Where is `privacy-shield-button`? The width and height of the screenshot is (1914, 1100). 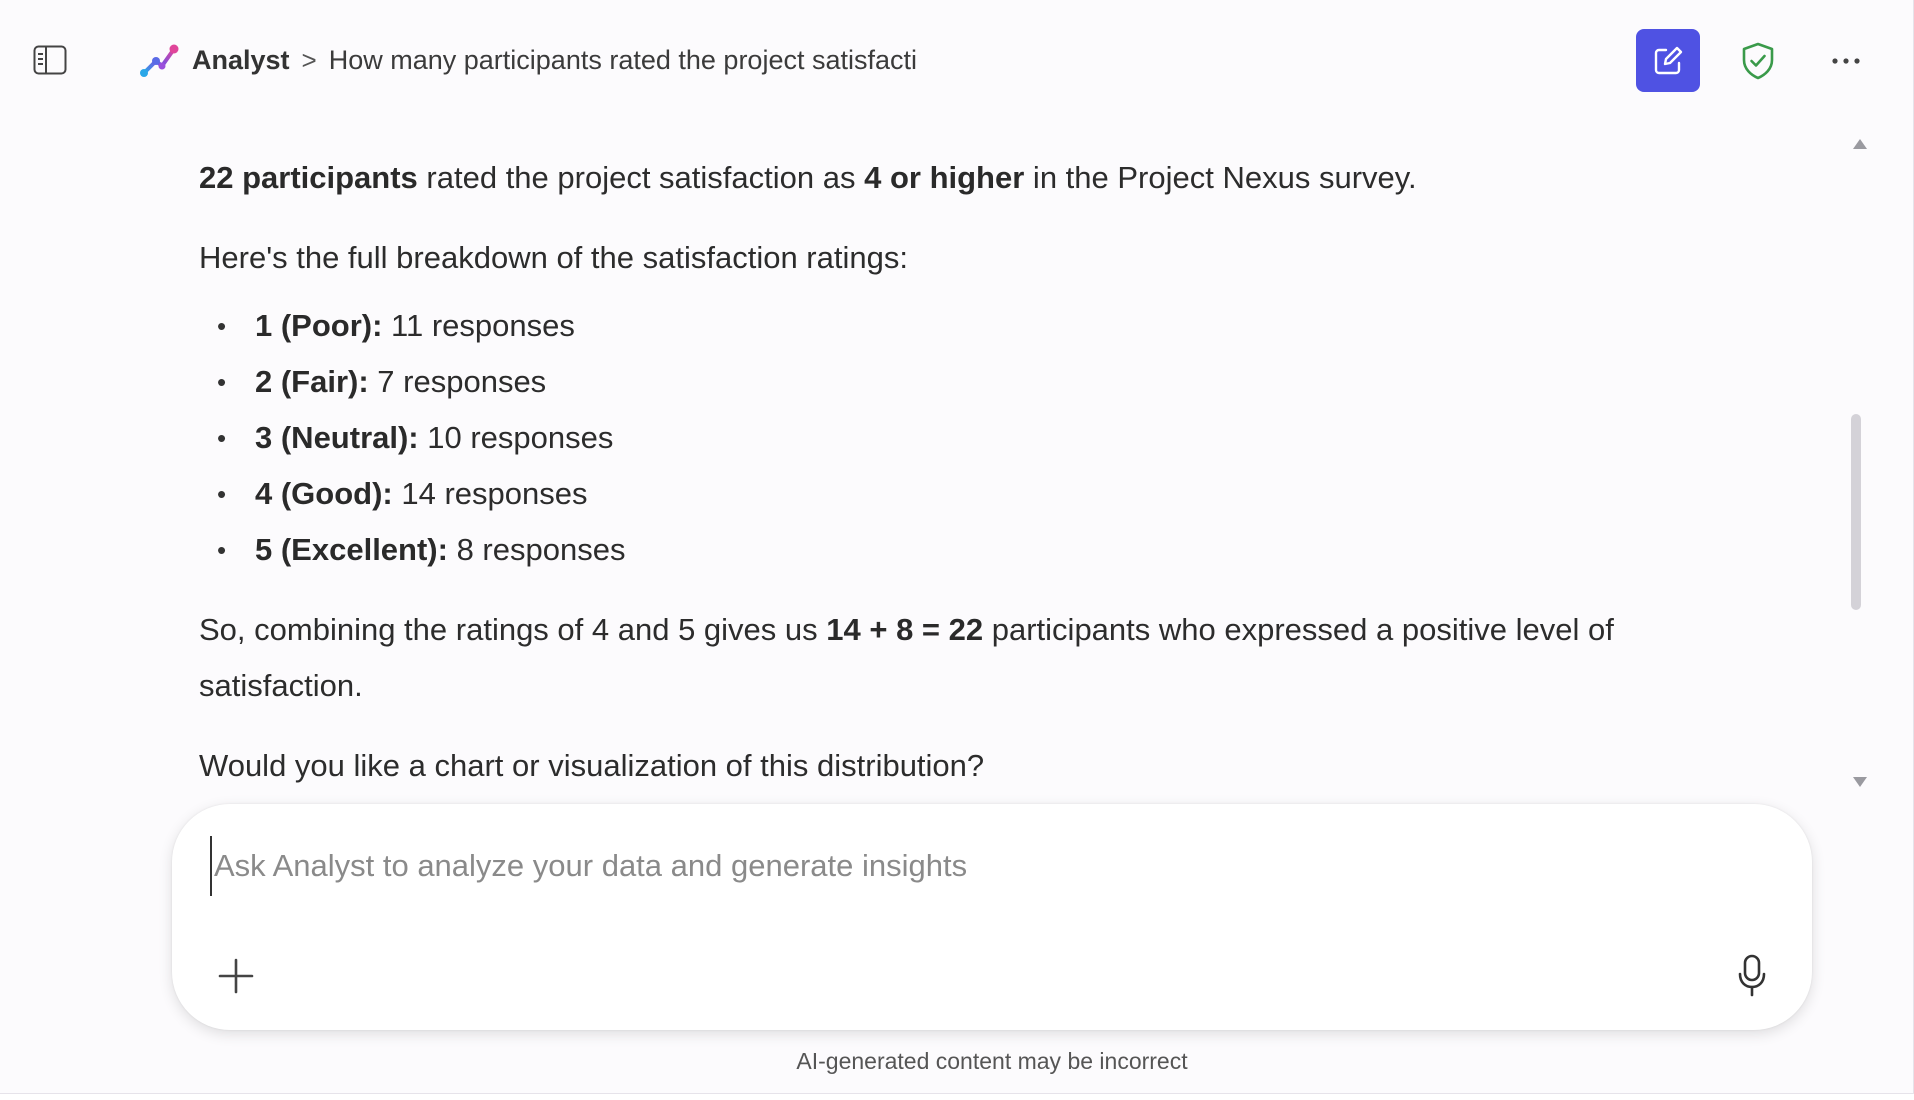 privacy-shield-button is located at coordinates (1758, 61).